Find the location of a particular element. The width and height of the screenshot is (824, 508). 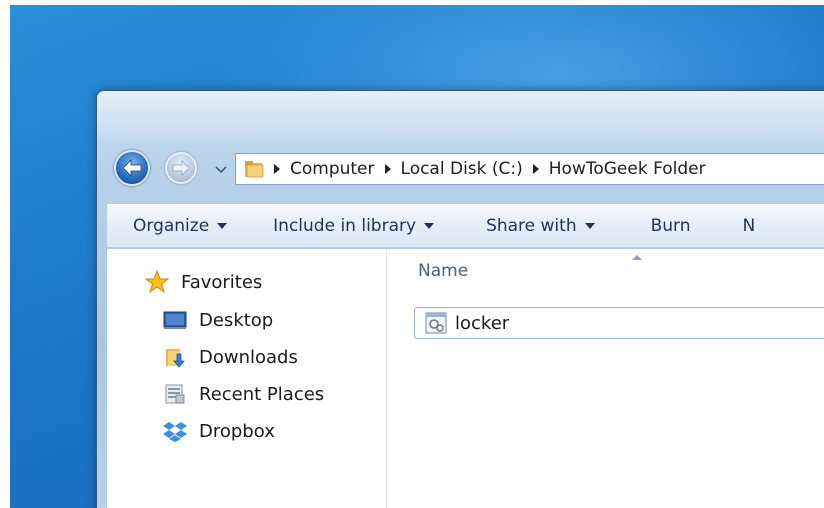

nav-favorites: Favorites is located at coordinates (204, 282).